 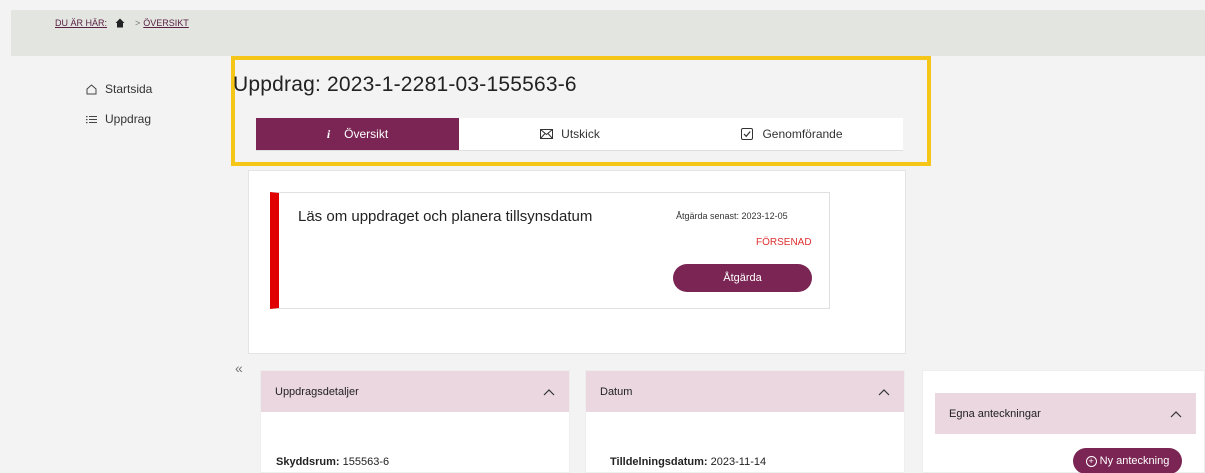 I want to click on task-due-date: Åtgärda senast: 2023-12-05, so click(x=732, y=216).